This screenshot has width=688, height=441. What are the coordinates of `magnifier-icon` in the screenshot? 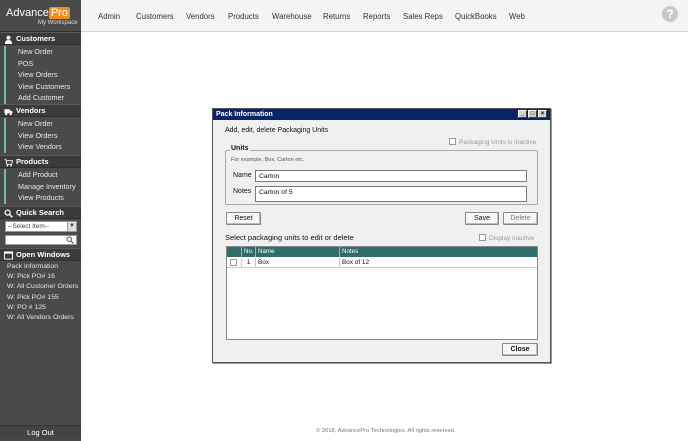 It's located at (70, 240).